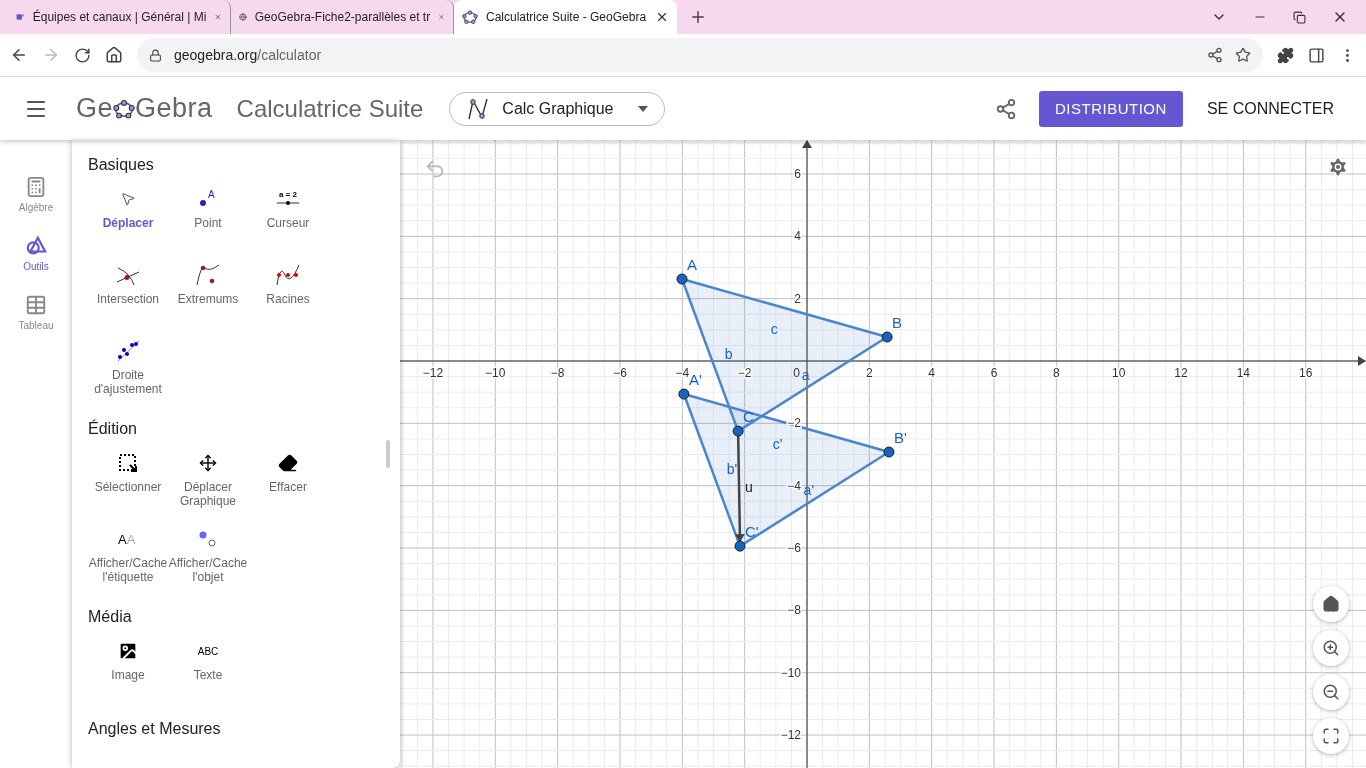 The image size is (1366, 768). What do you see at coordinates (208, 672) in the screenshot?
I see `tool-button: ABC Texte` at bounding box center [208, 672].